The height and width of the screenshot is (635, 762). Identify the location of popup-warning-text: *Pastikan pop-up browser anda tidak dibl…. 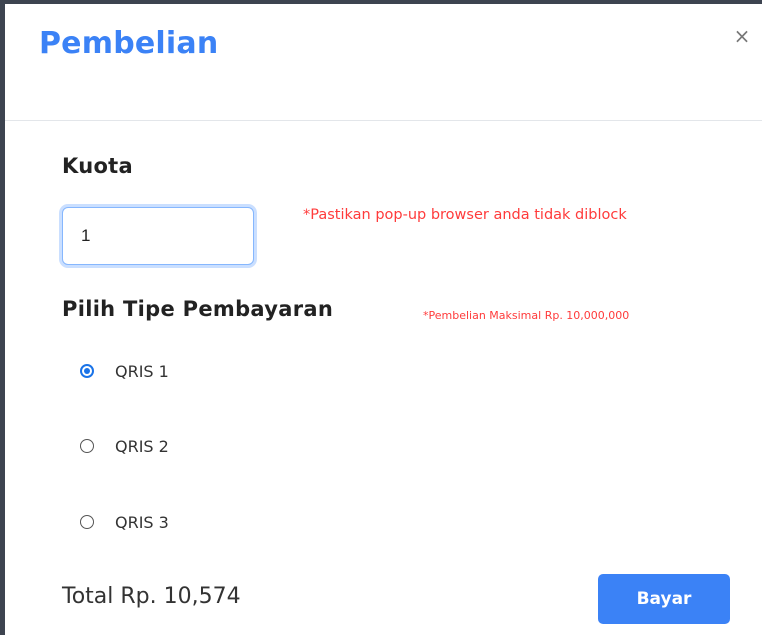
(465, 215).